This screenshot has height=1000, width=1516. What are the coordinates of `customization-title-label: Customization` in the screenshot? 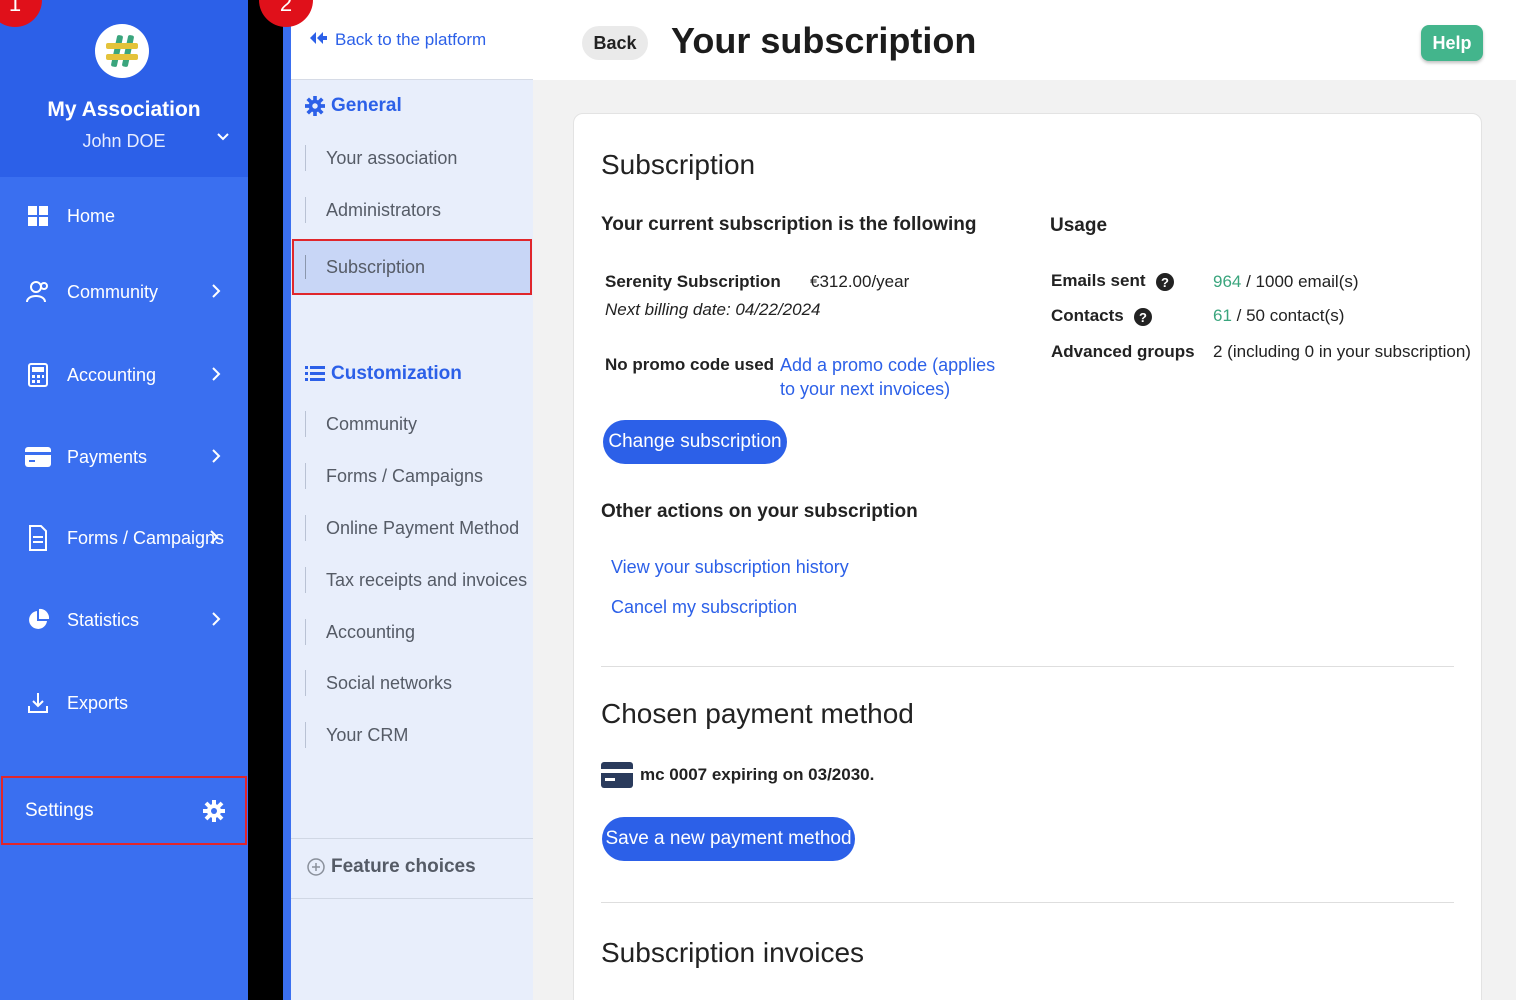 It's located at (396, 373).